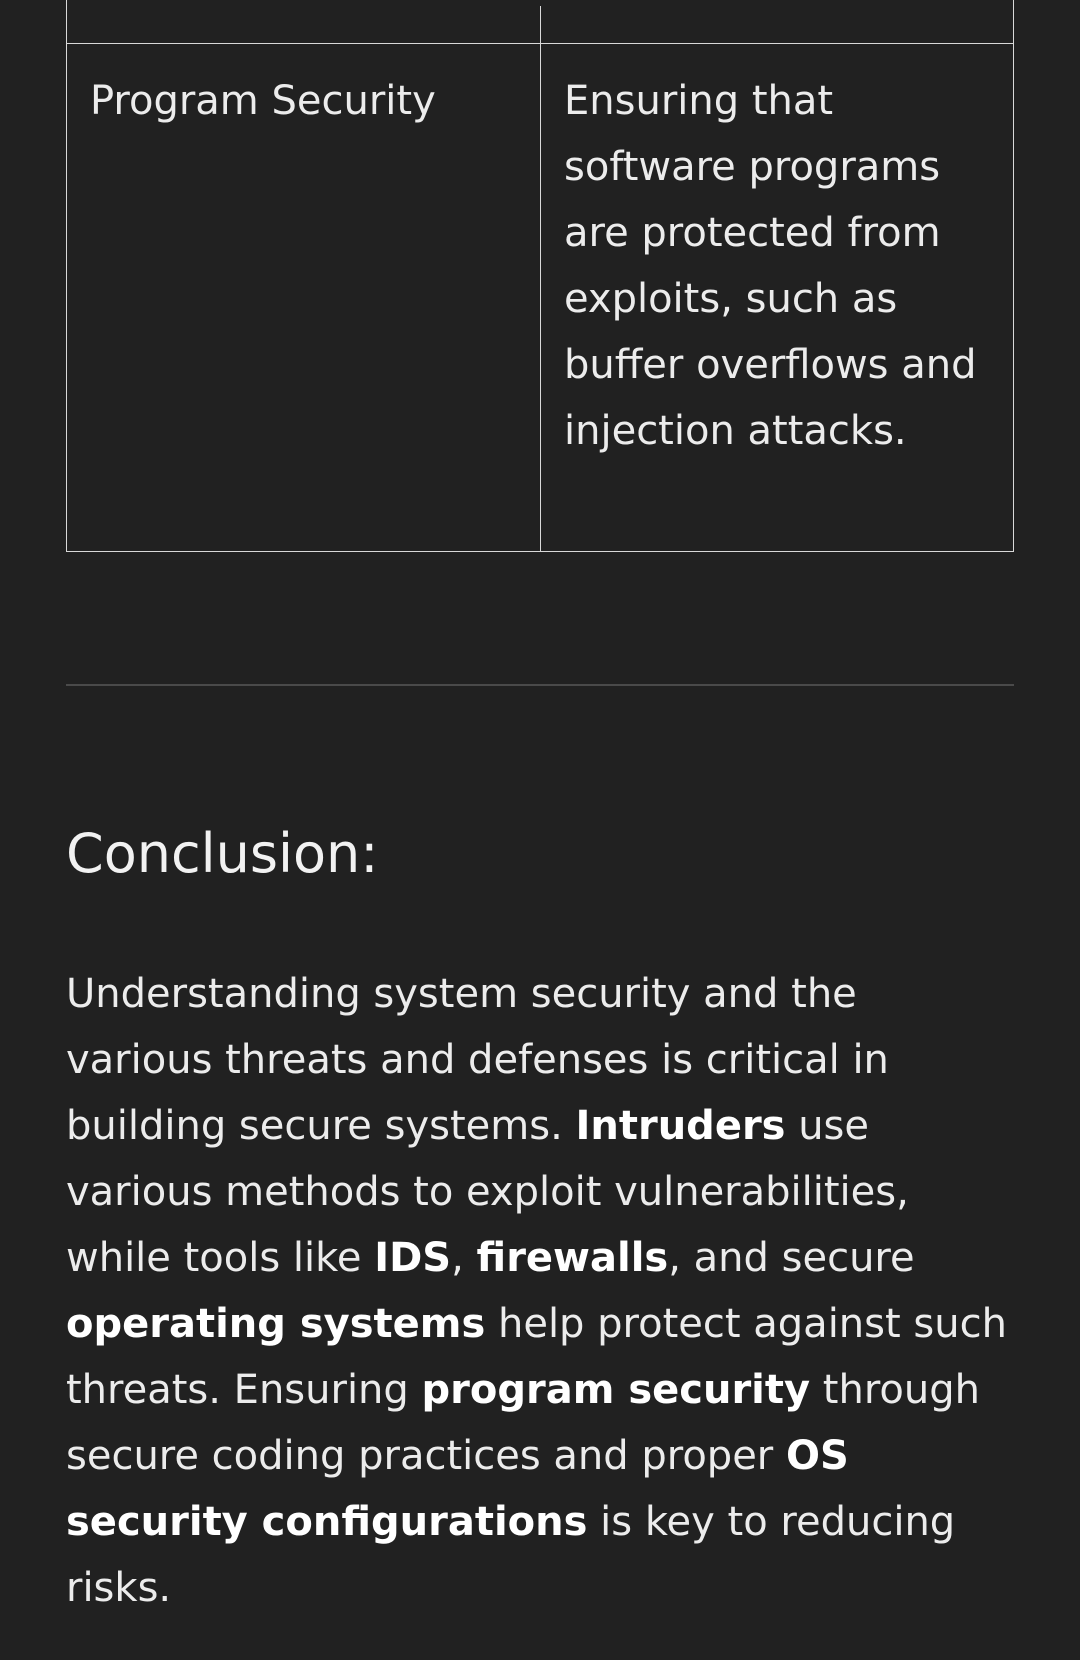 This screenshot has width=1080, height=1660. Describe the element at coordinates (222, 853) in the screenshot. I see `section-heading: Conclusion:` at that location.